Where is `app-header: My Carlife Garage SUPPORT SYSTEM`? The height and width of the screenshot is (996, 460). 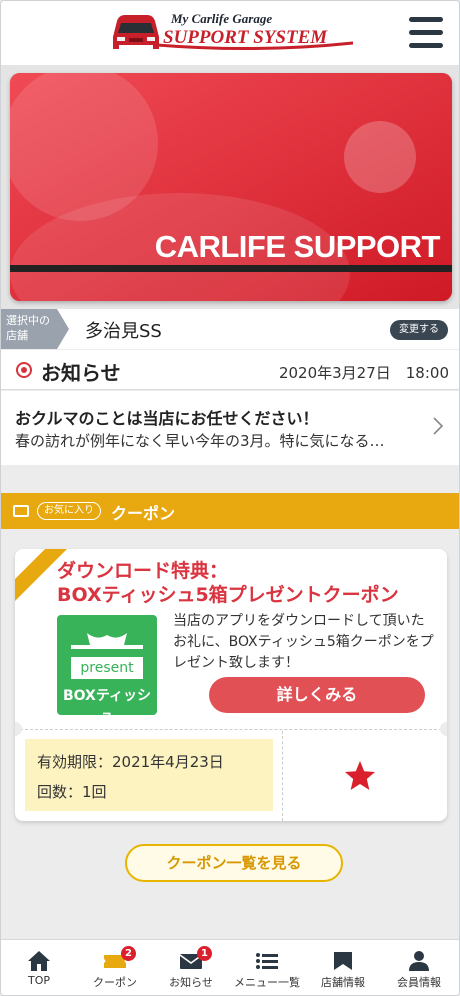 app-header: My Carlife Garage SUPPORT SYSTEM is located at coordinates (230, 33).